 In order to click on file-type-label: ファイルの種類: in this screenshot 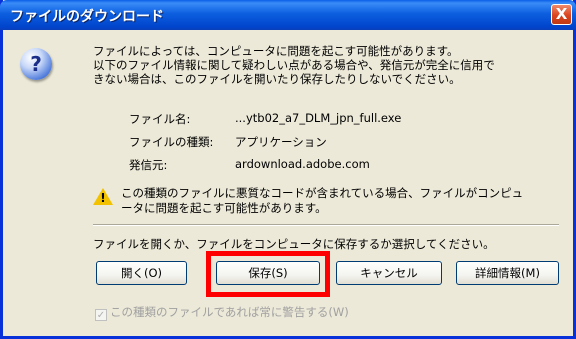, I will do `click(171, 142)`.